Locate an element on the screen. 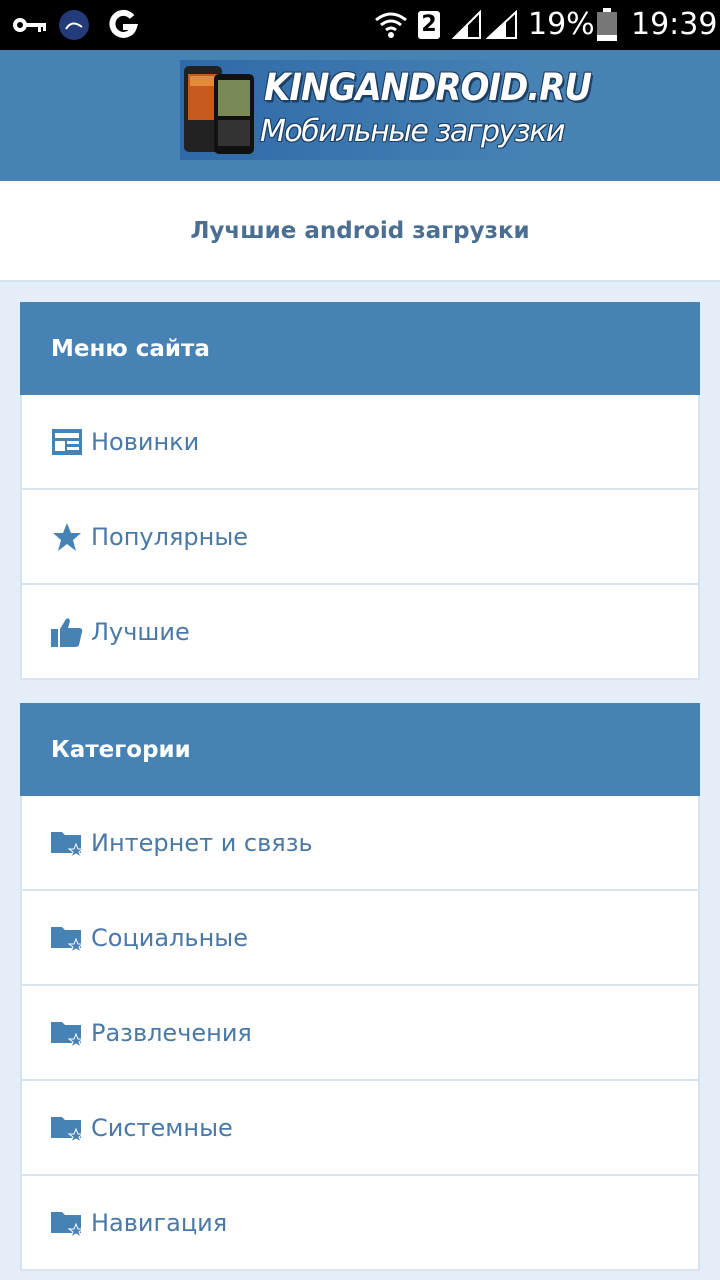 This screenshot has width=720, height=1280. menu-item-new: Новинки is located at coordinates (360, 442).